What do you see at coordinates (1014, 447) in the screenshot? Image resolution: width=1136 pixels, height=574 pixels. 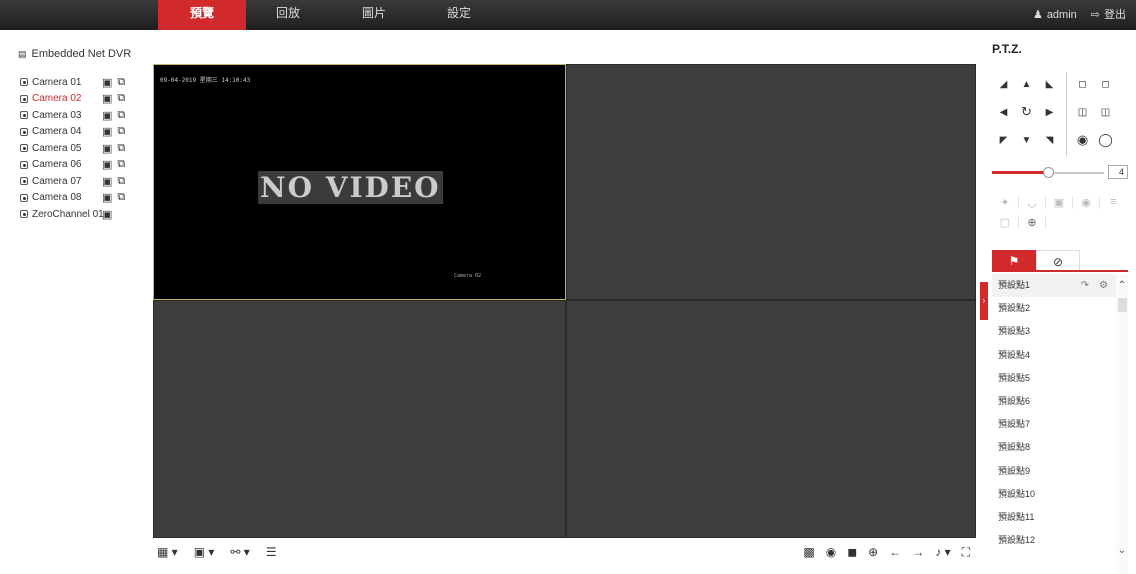 I see `preset-label: 預設點8` at bounding box center [1014, 447].